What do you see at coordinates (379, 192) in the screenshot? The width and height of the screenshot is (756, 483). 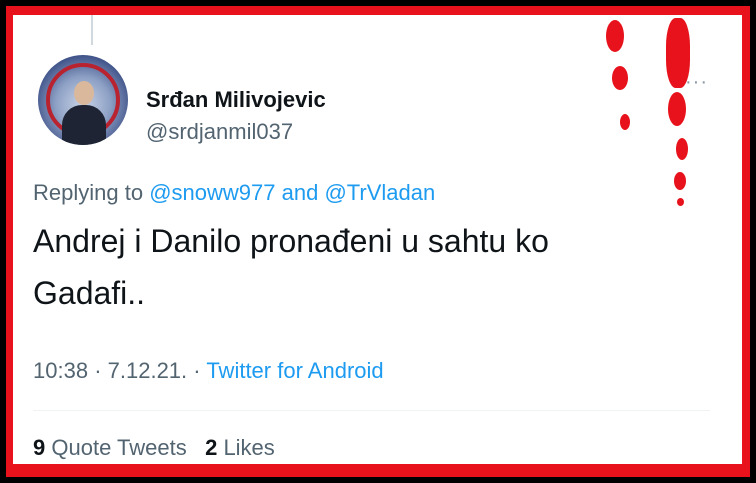 I see `reply-mention-trvladan: @TrVladan` at bounding box center [379, 192].